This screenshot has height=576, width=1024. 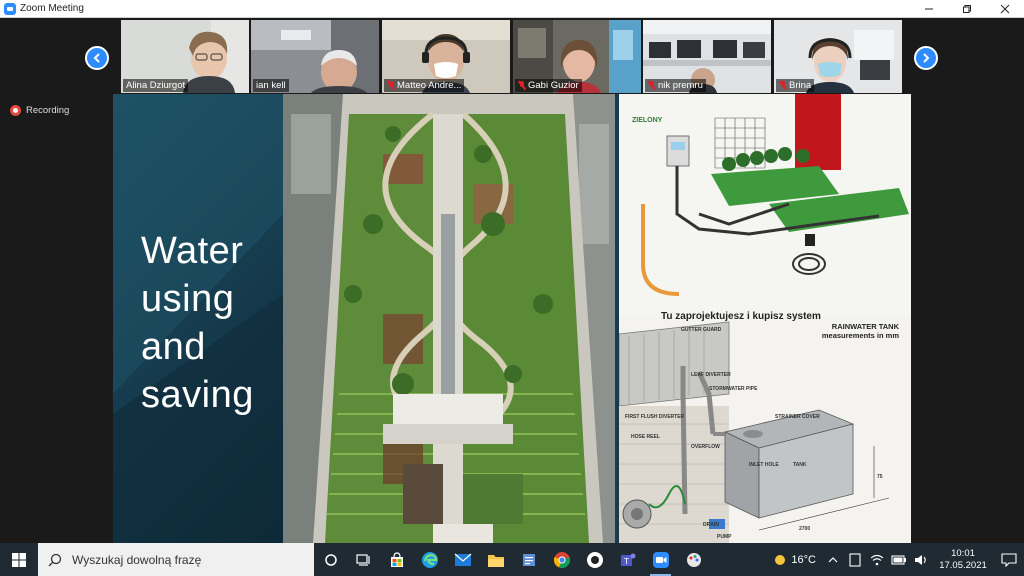 I want to click on tank-label: 75, so click(x=880, y=477).